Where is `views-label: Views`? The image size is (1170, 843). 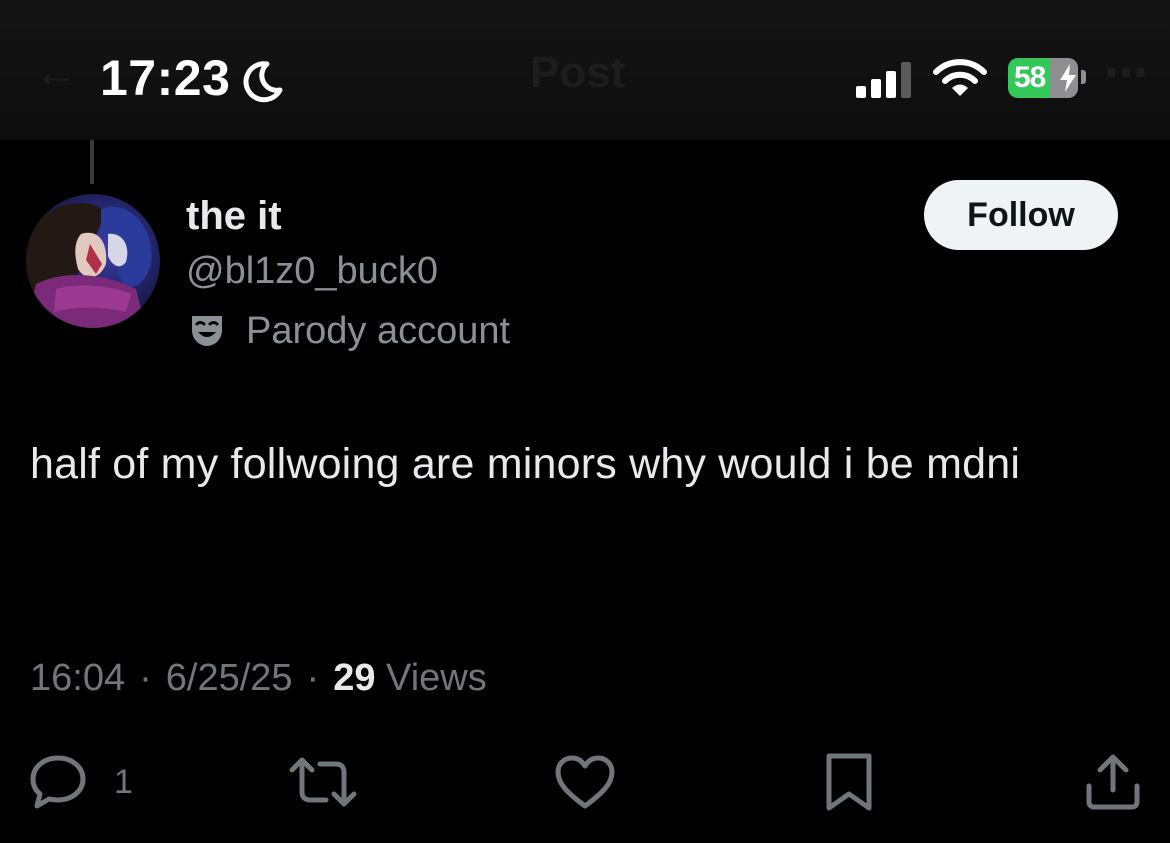
views-label: Views is located at coordinates (436, 678).